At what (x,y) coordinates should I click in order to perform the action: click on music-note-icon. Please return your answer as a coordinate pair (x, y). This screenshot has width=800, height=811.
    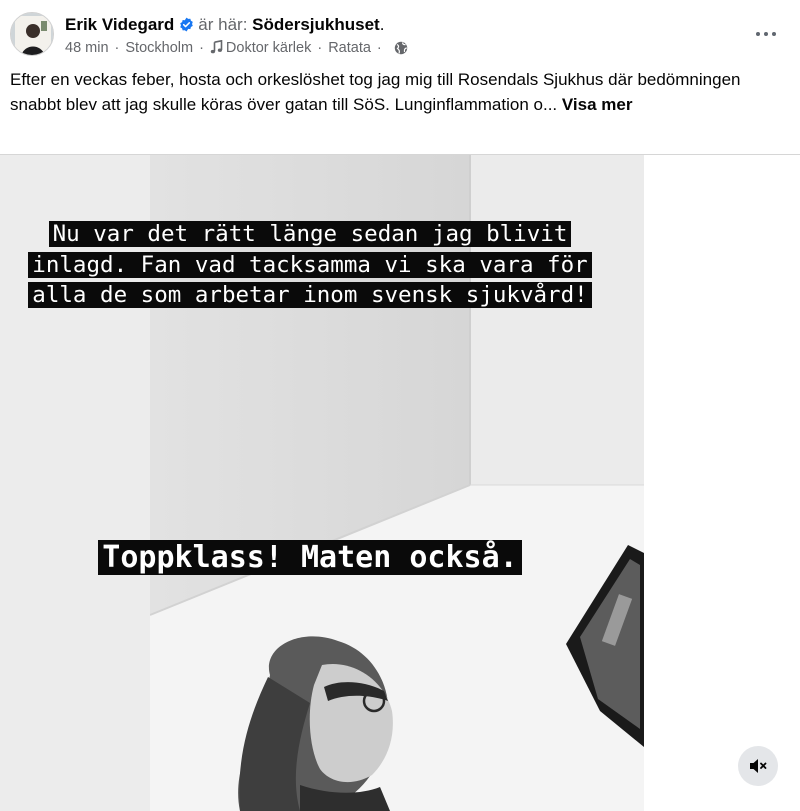
    Looking at the image, I should click on (216, 49).